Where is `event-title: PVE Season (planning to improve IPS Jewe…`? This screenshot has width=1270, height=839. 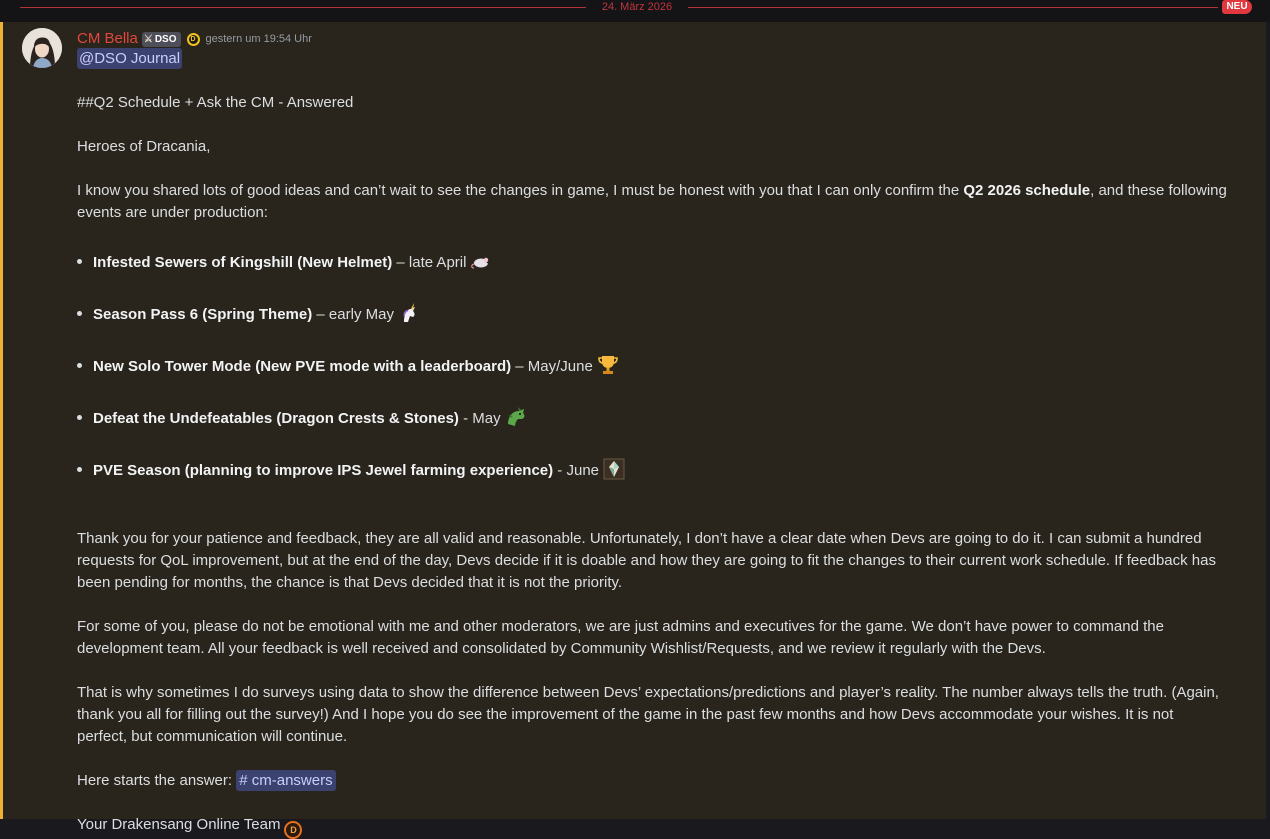 event-title: PVE Season (planning to improve IPS Jewe… is located at coordinates (323, 470).